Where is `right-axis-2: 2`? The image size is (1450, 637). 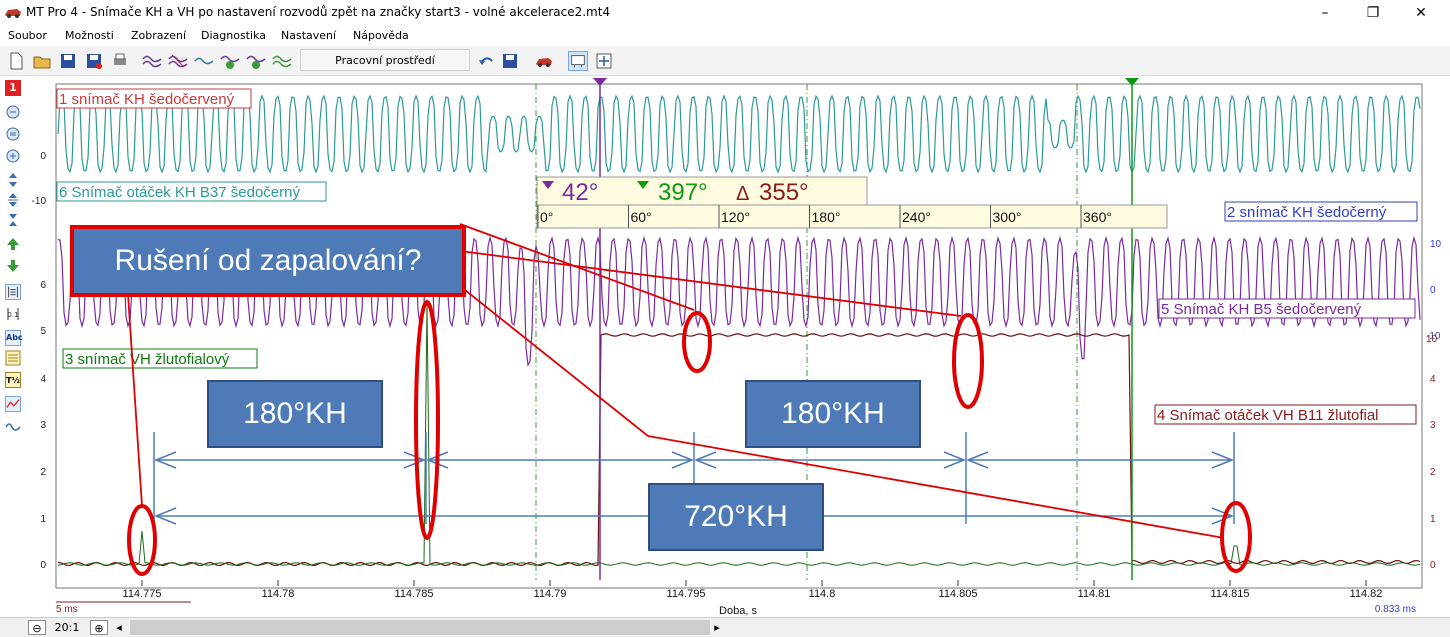
right-axis-2: 2 is located at coordinates (1433, 472).